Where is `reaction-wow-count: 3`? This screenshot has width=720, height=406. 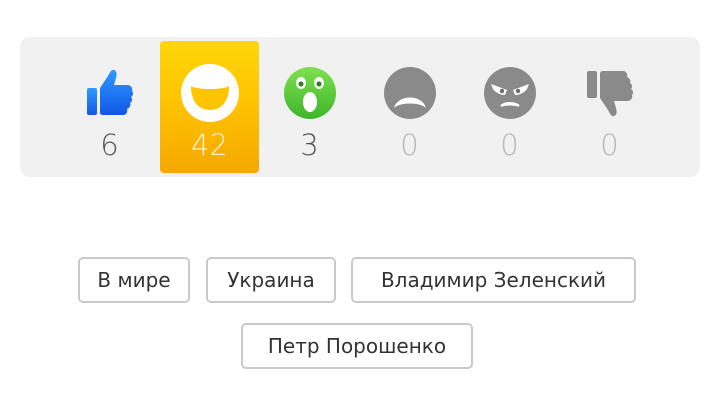
reaction-wow-count: 3 is located at coordinates (309, 145).